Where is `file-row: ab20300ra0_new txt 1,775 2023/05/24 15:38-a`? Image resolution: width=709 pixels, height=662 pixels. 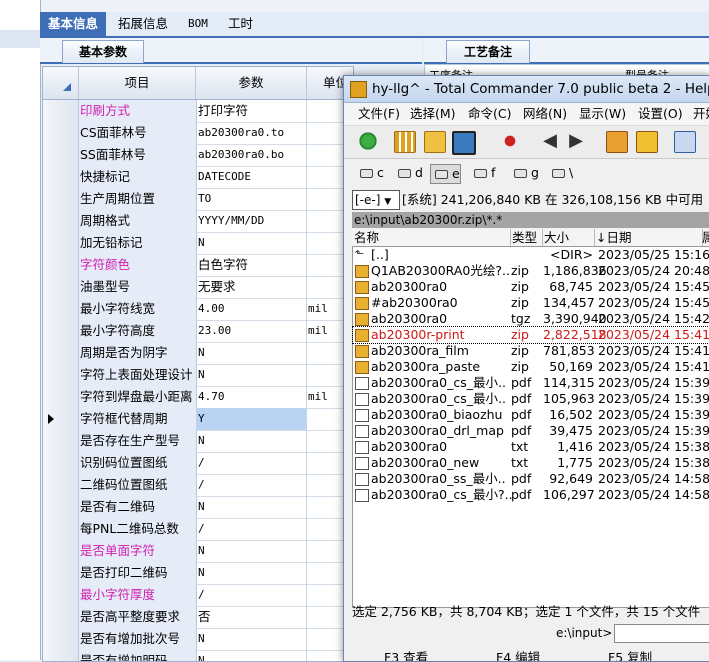
file-row: ab20300ra0_new txt 1,775 2023/05/24 15:38-a is located at coordinates (531, 463).